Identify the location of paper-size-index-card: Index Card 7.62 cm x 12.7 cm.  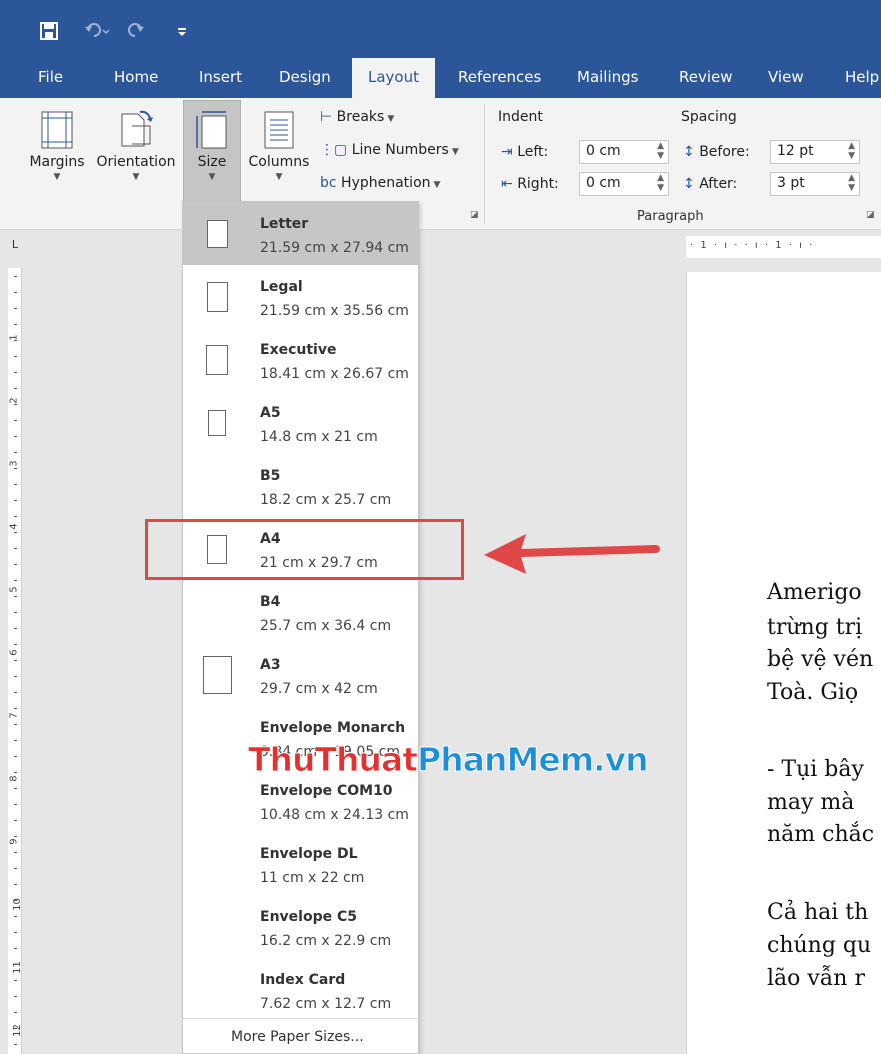
(300, 989).